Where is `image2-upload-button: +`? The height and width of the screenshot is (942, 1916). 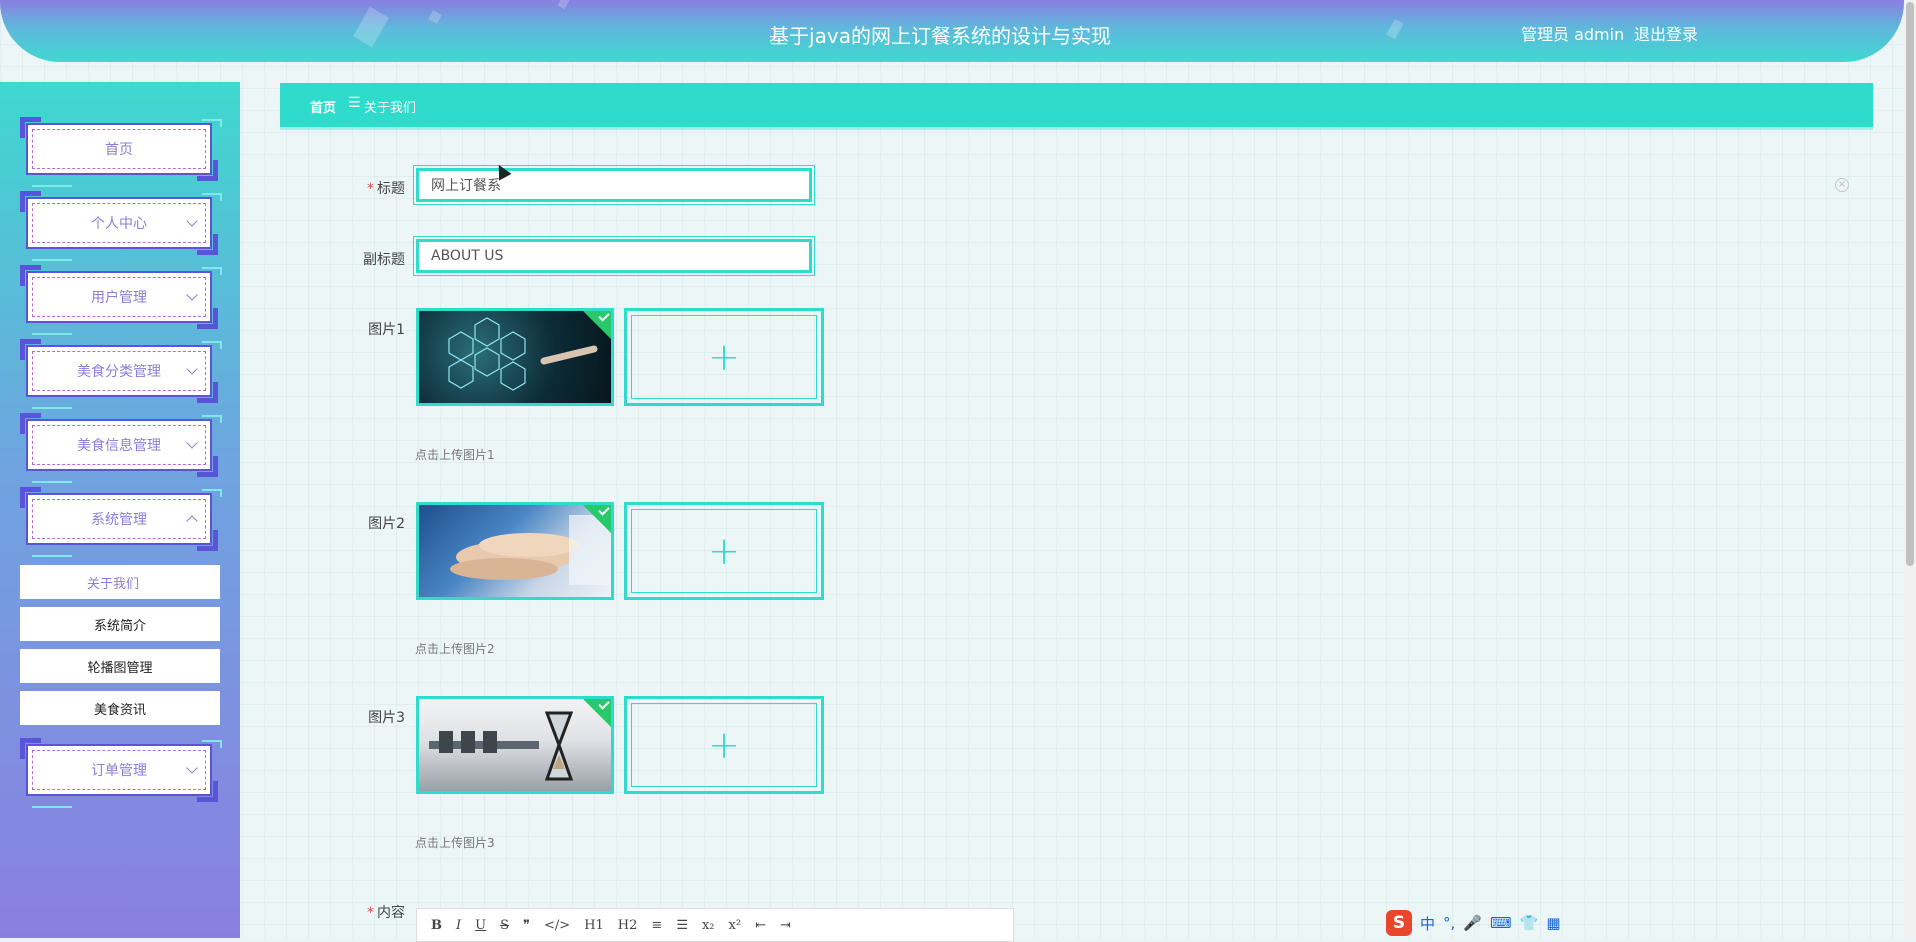
image2-upload-button: + is located at coordinates (724, 551).